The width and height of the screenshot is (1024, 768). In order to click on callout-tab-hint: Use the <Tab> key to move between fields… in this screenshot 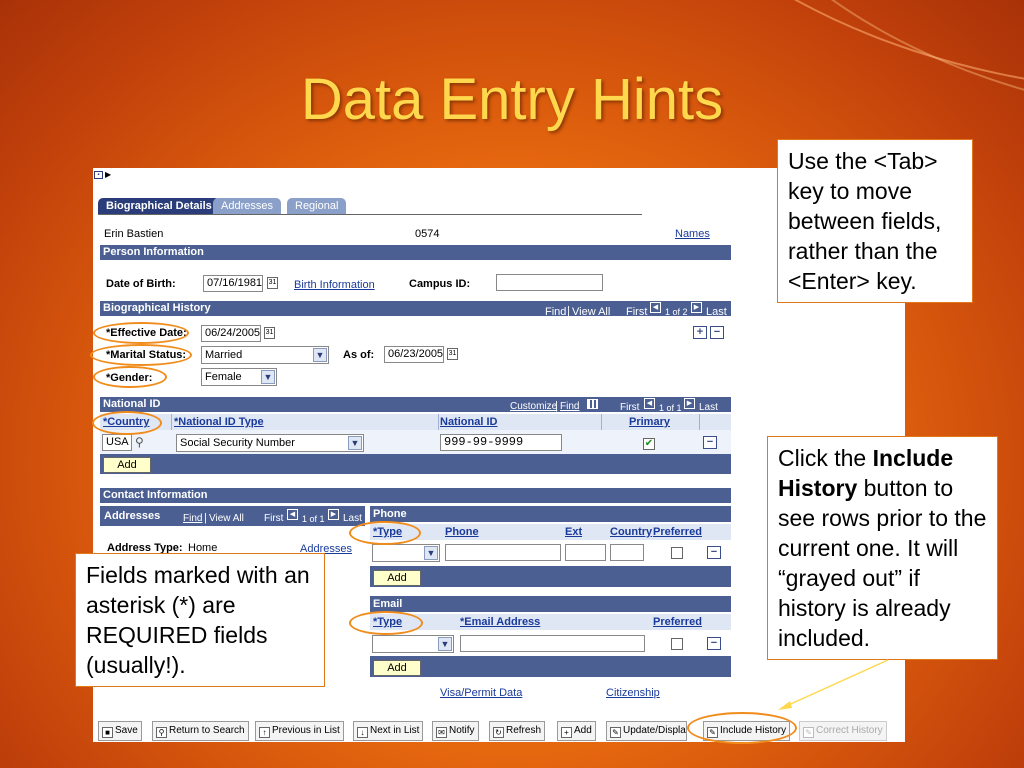, I will do `click(875, 221)`.